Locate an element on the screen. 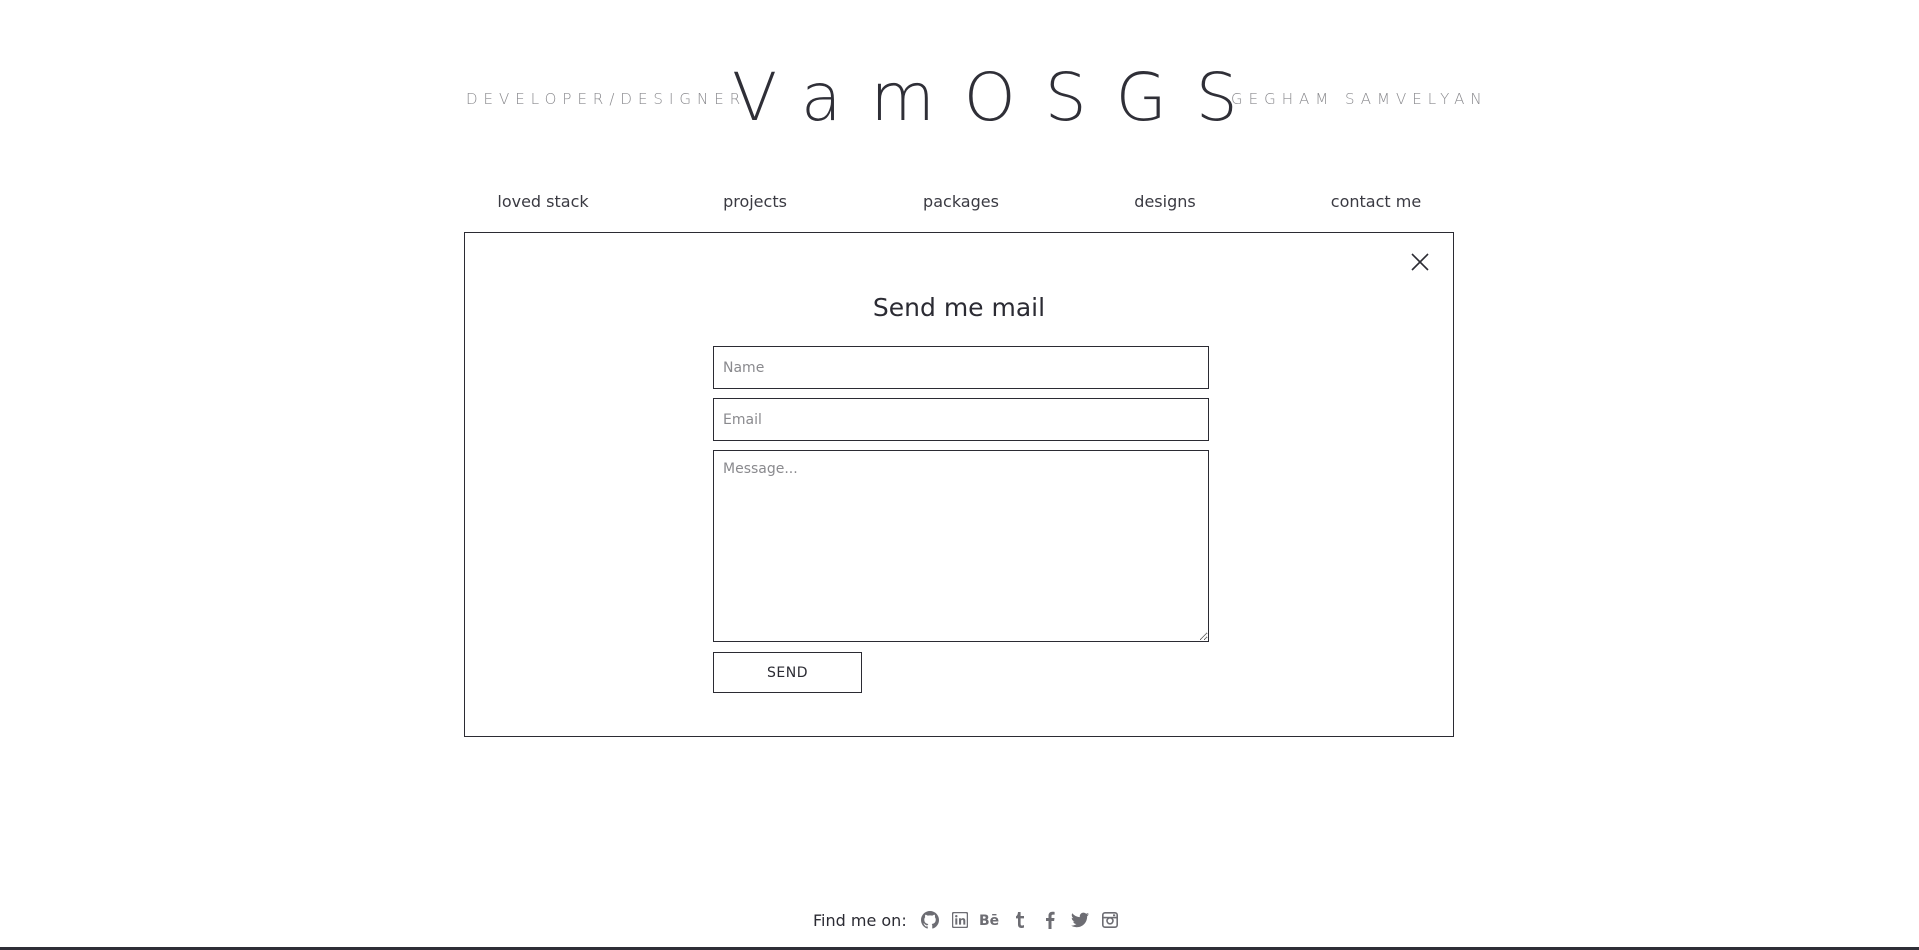  behance-icon: Bē is located at coordinates (990, 920).